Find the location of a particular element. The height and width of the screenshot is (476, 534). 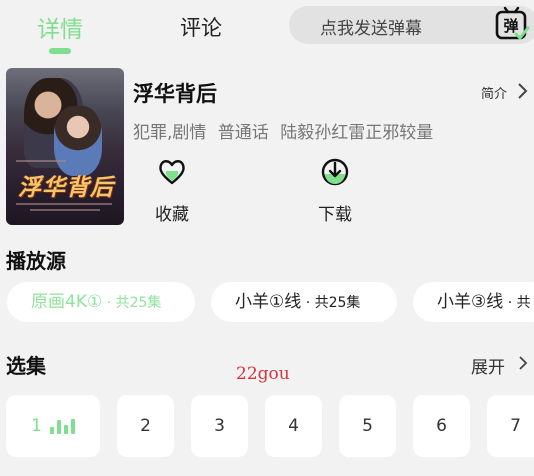

episode-number: 6 is located at coordinates (441, 426).